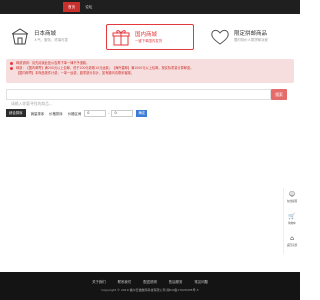 The image size is (320, 300). I want to click on heart-icon, so click(220, 37).